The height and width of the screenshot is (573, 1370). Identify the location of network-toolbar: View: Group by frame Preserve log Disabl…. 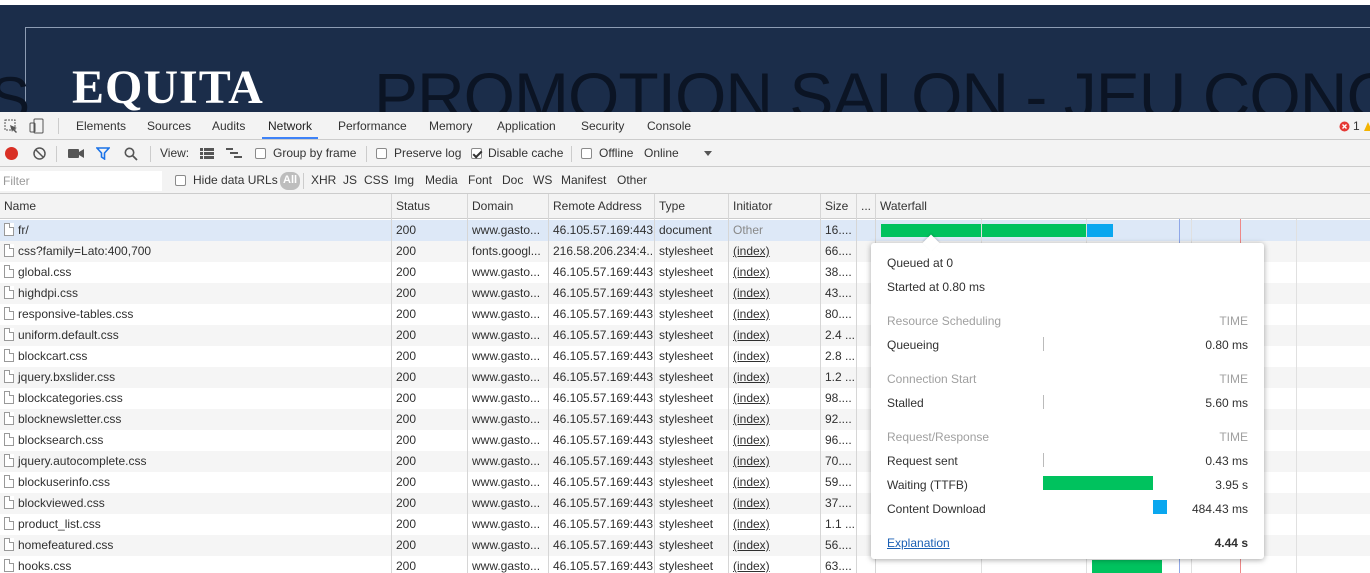
(685, 153).